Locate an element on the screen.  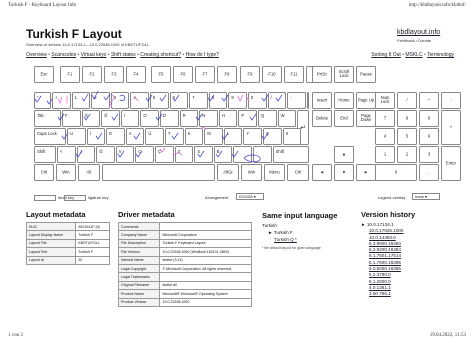
key-c: C is located at coordinates (144, 154).